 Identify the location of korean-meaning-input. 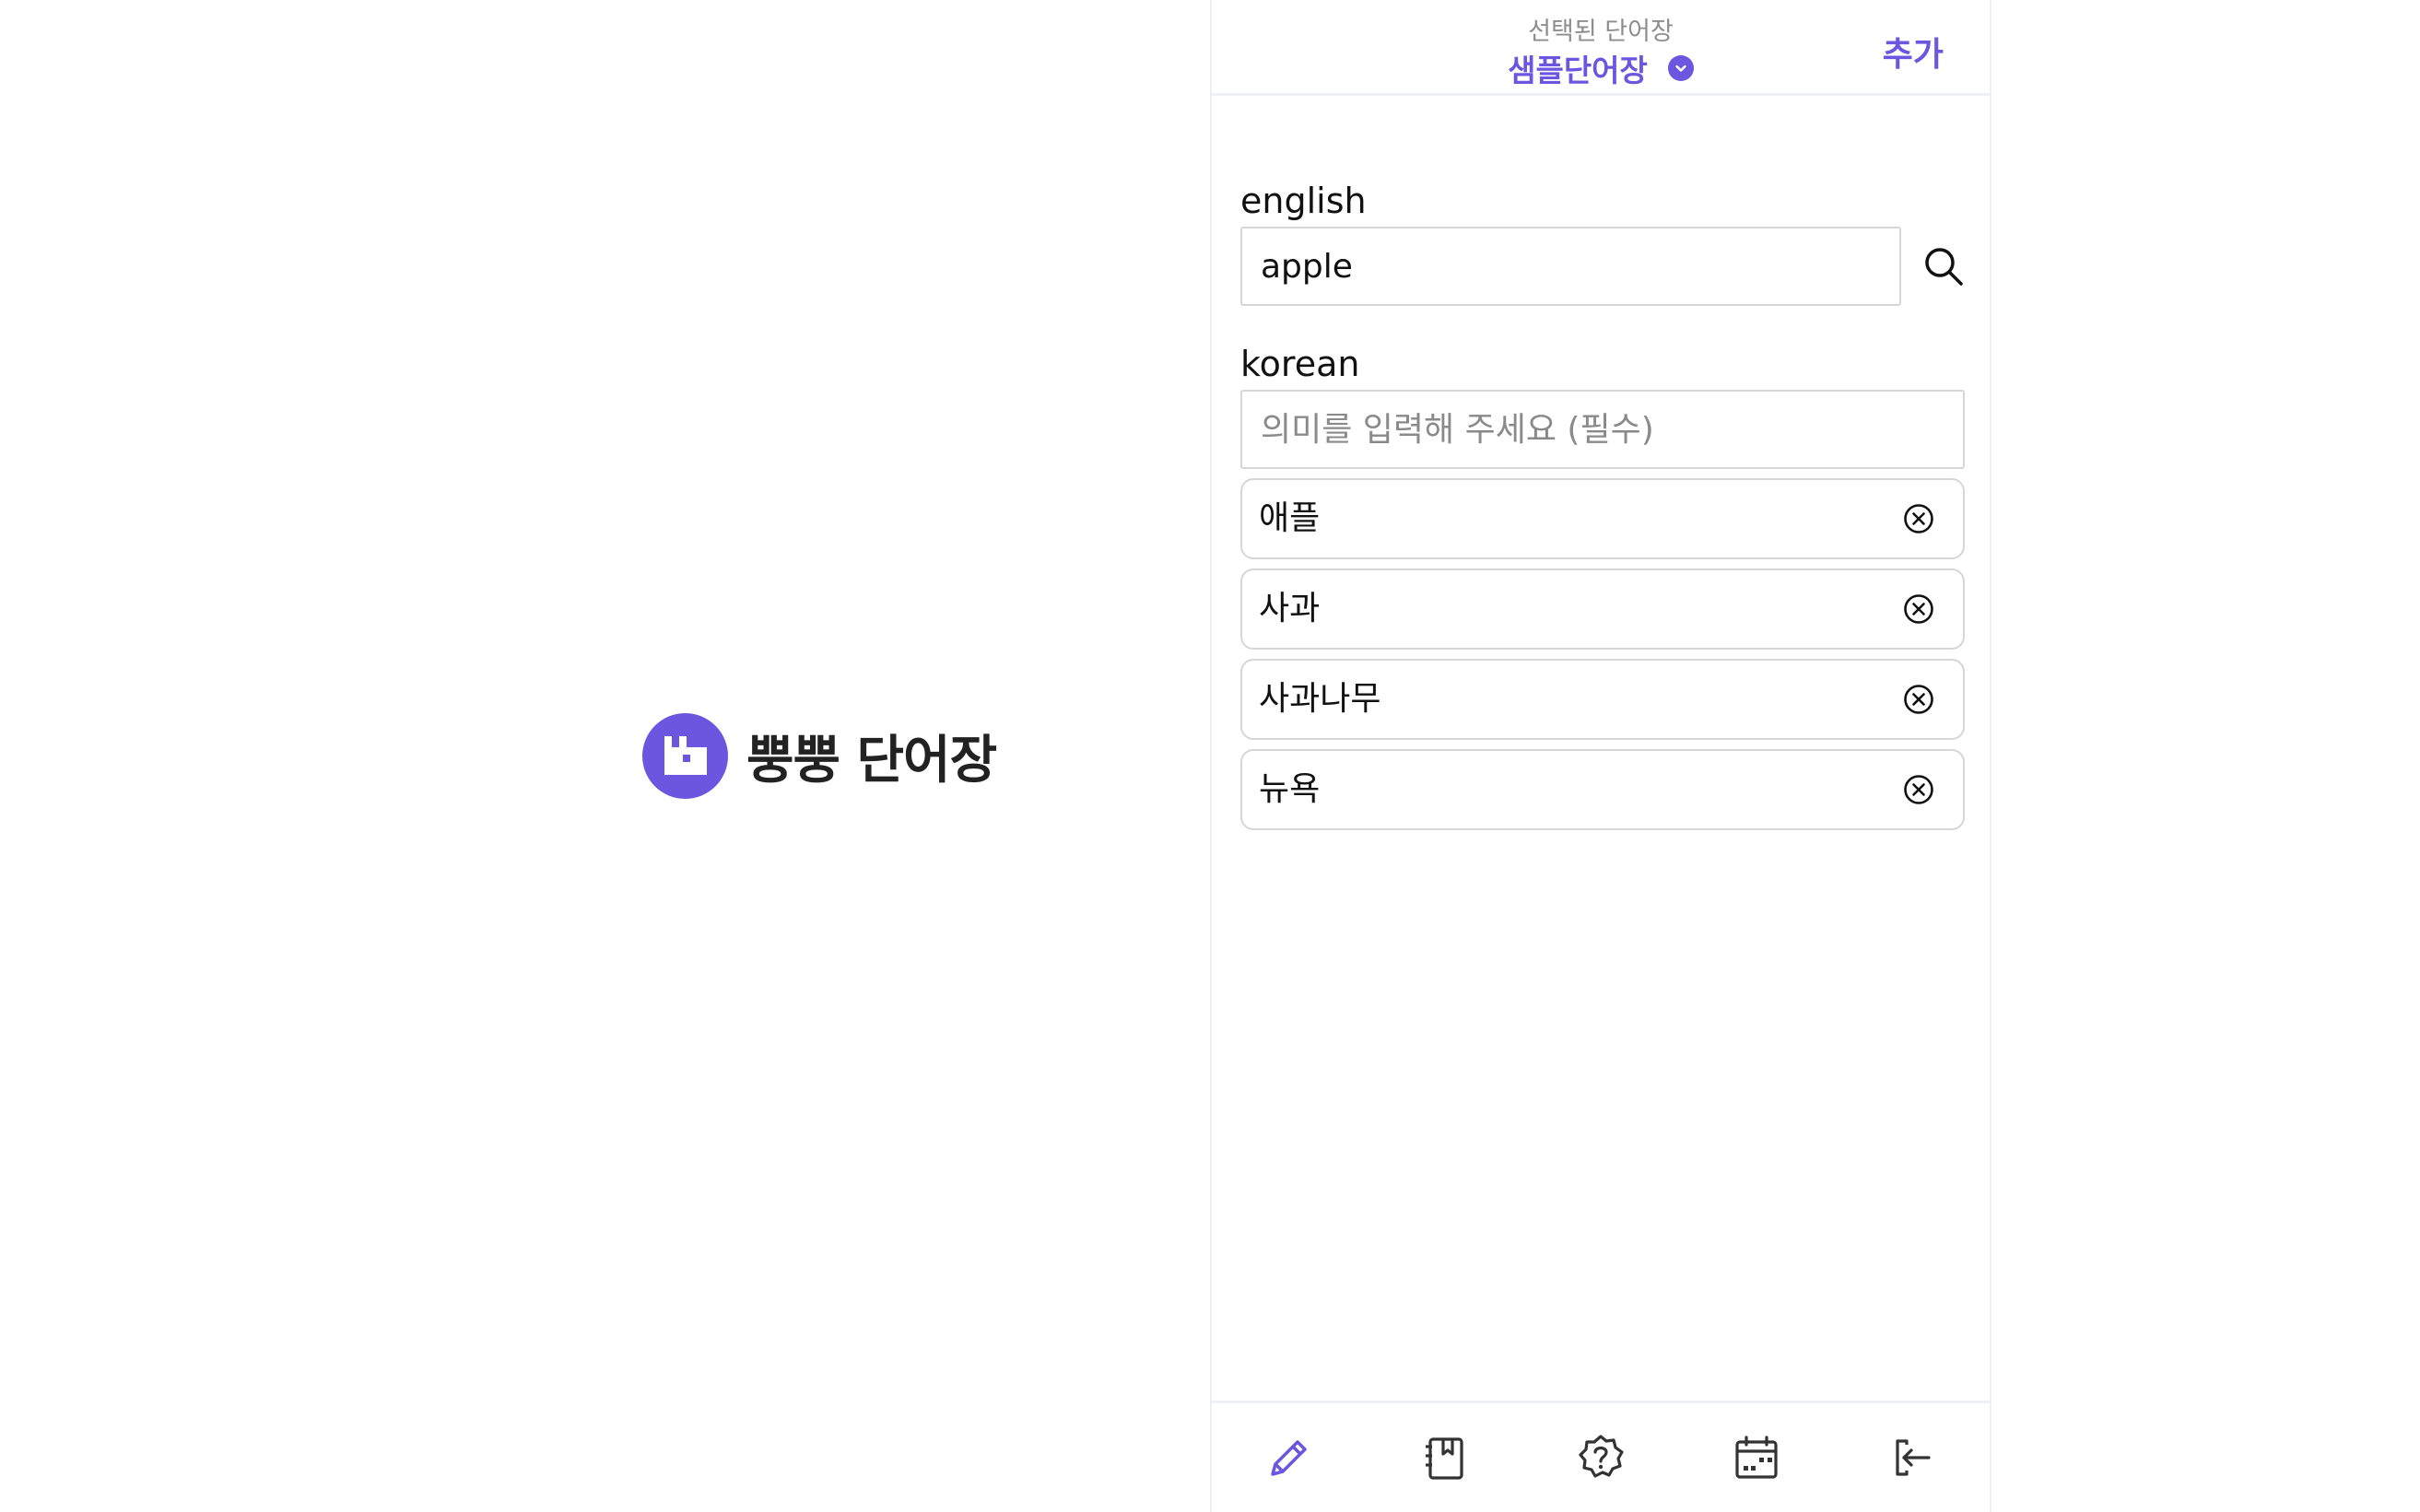
(1603, 429).